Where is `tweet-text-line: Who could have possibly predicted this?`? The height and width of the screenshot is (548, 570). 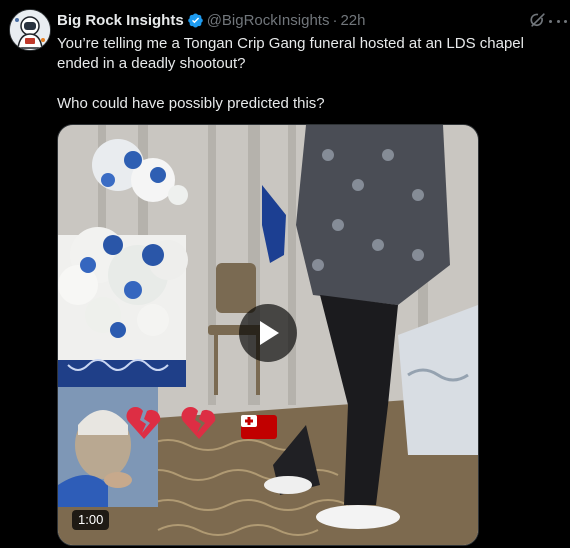
tweet-text-line: Who could have possibly predicted this? is located at coordinates (191, 103).